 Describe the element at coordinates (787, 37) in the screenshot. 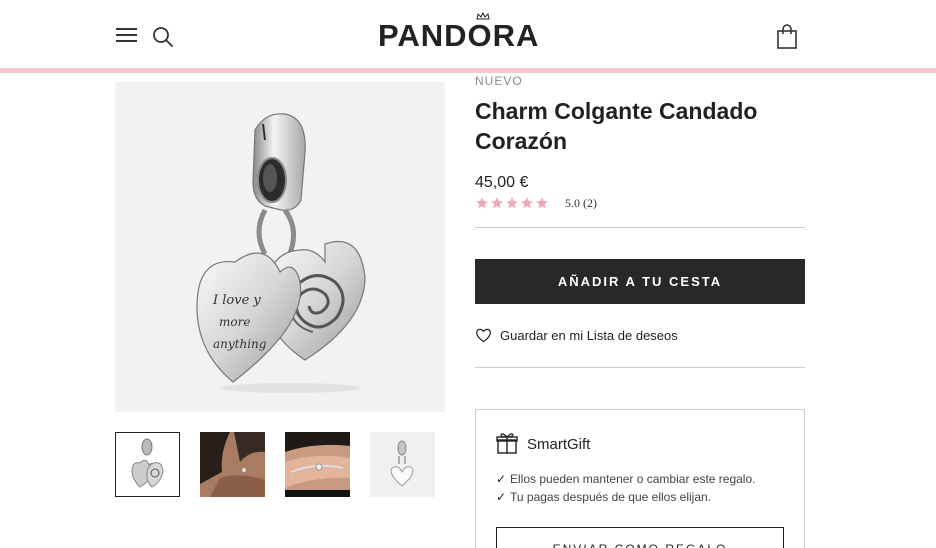

I see `shopping-bag-icon` at that location.